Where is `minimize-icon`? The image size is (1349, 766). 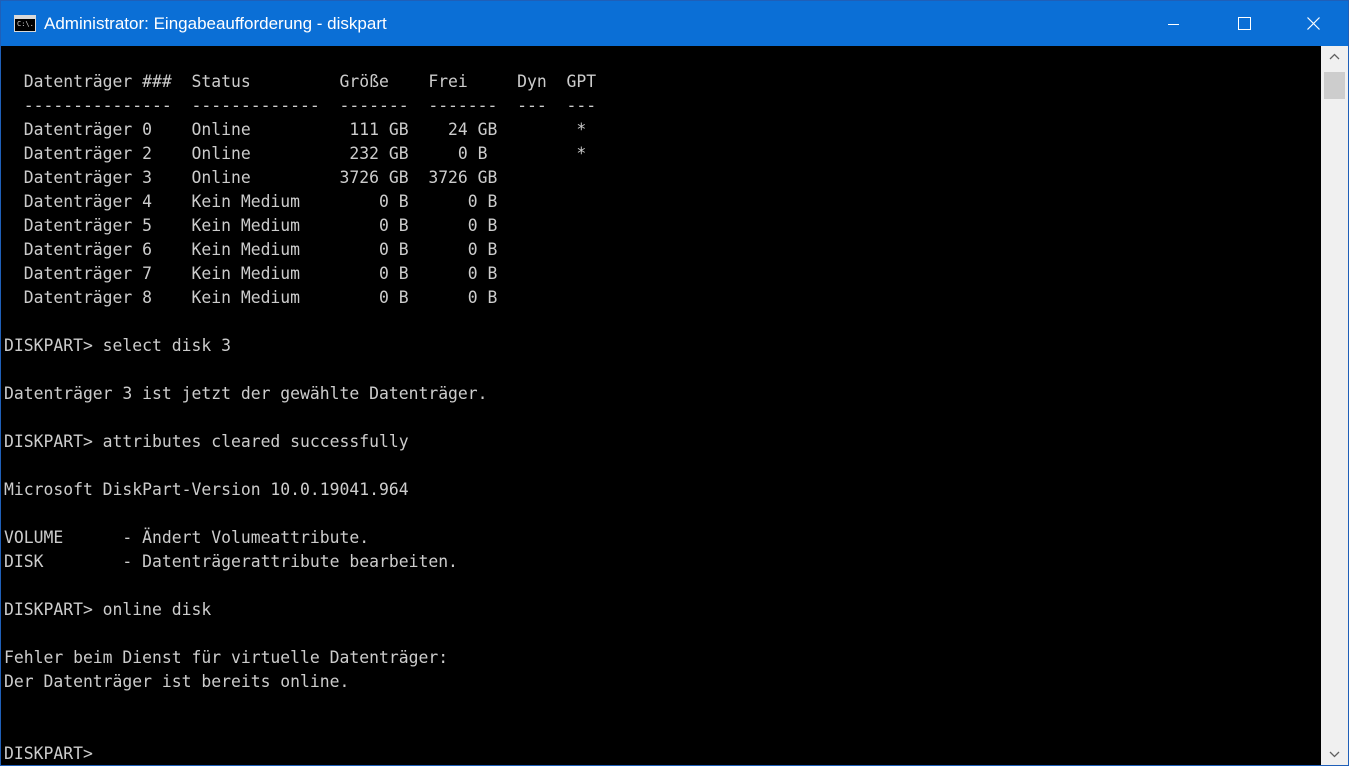
minimize-icon is located at coordinates (1173, 24).